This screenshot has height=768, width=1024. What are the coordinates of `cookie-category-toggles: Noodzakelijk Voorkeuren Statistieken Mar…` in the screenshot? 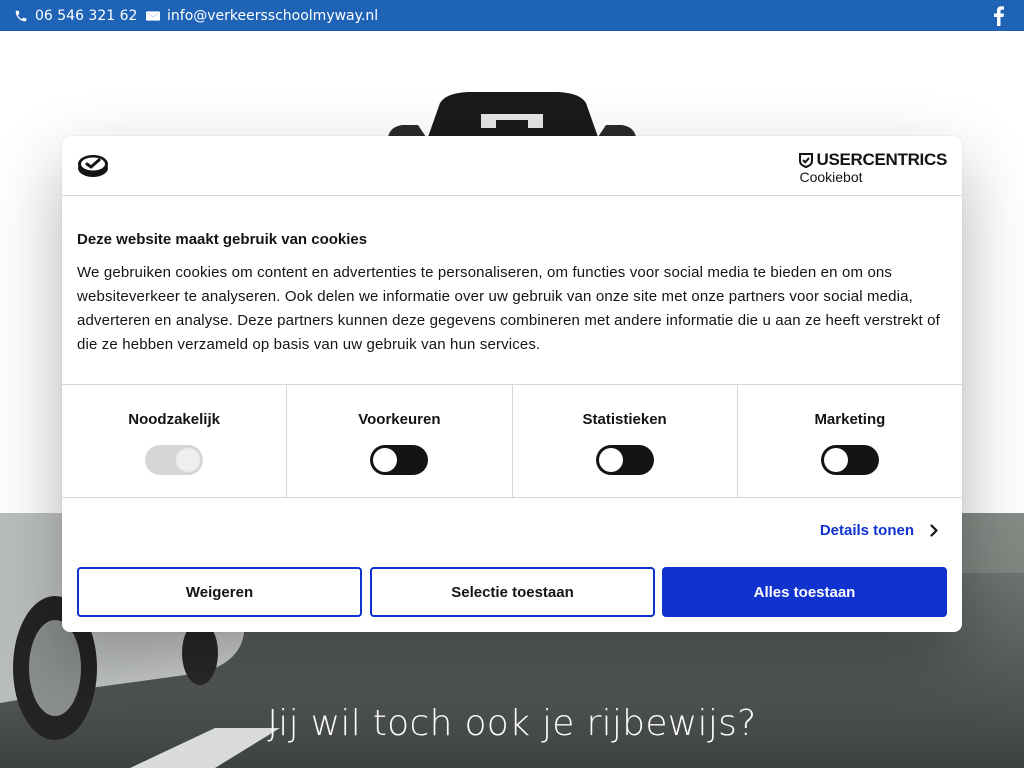 It's located at (512, 441).